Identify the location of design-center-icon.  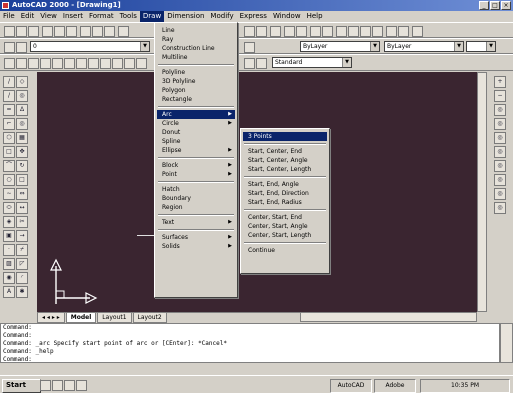
(403, 31).